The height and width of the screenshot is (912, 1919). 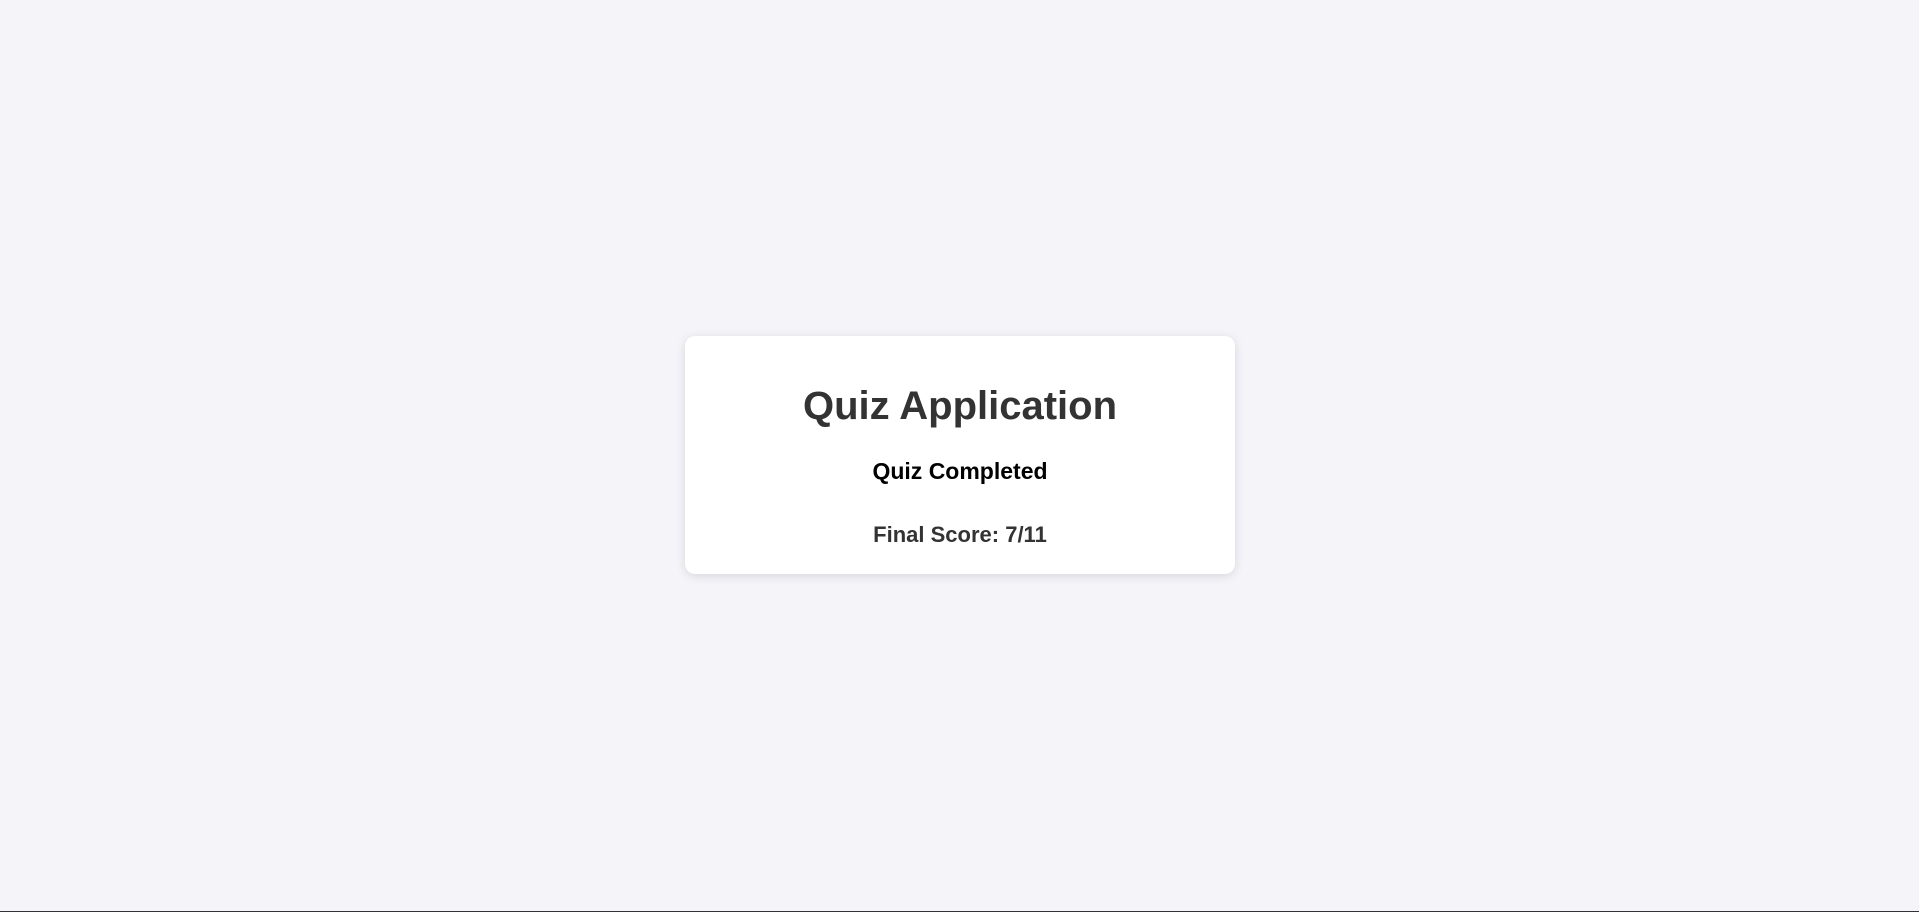 What do you see at coordinates (960, 534) in the screenshot?
I see `final-score-text: Final Score: 7/11` at bounding box center [960, 534].